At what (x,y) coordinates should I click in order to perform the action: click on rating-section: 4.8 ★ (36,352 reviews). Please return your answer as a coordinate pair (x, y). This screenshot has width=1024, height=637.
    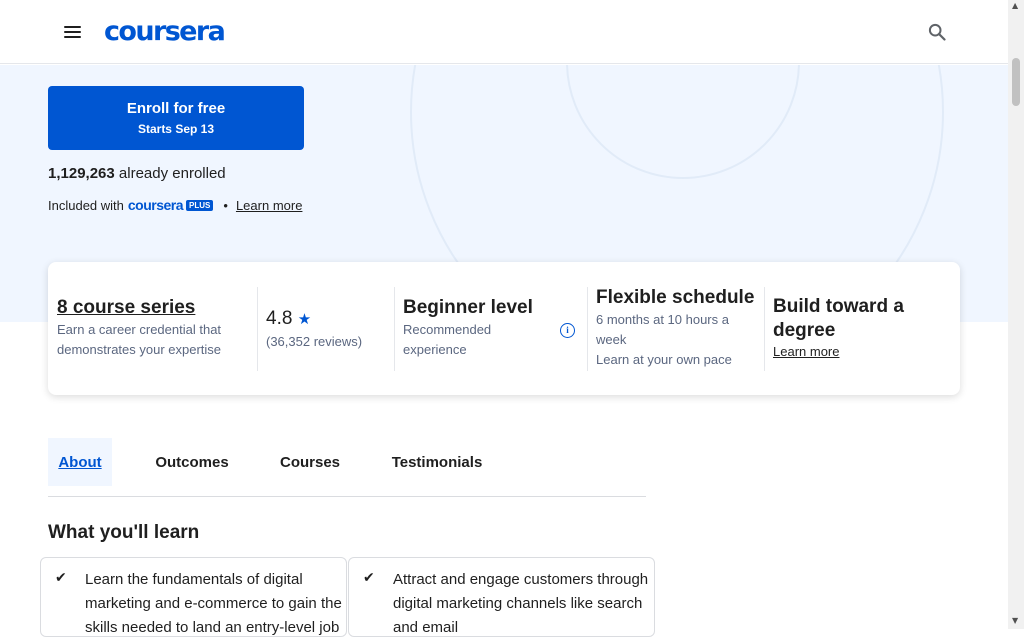
    Looking at the image, I should click on (326, 328).